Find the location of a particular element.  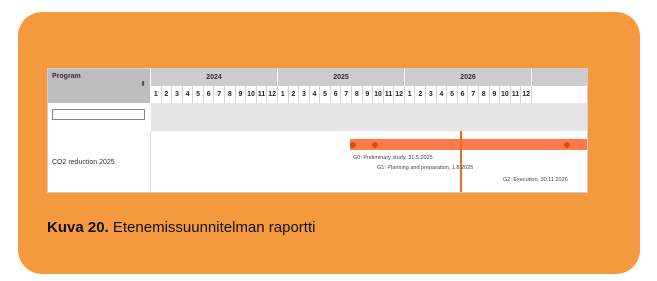

filter-row-timeline is located at coordinates (369, 117).